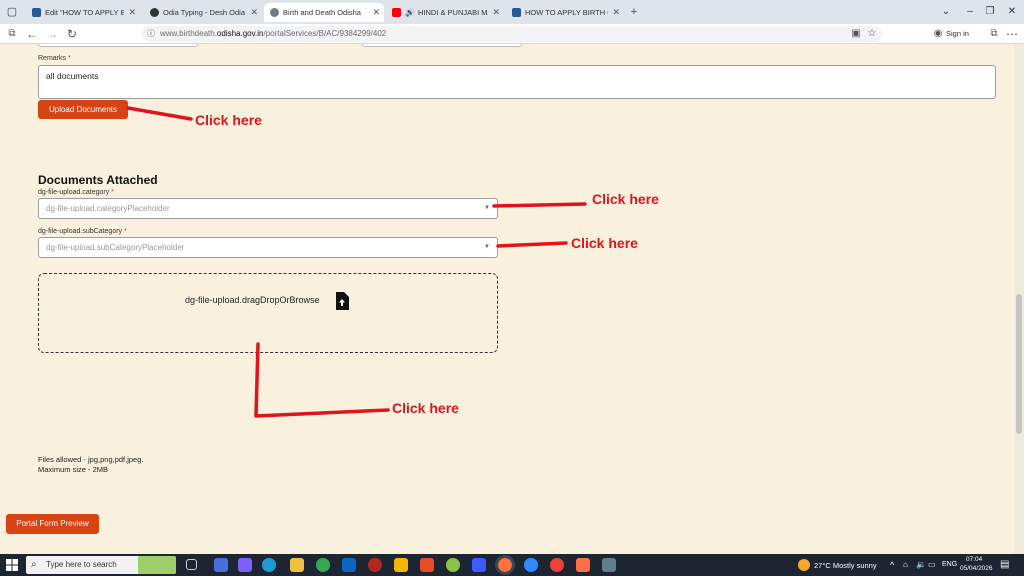 The image size is (1024, 576). Describe the element at coordinates (1019, 364) in the screenshot. I see `scrollbar-thumb` at that location.